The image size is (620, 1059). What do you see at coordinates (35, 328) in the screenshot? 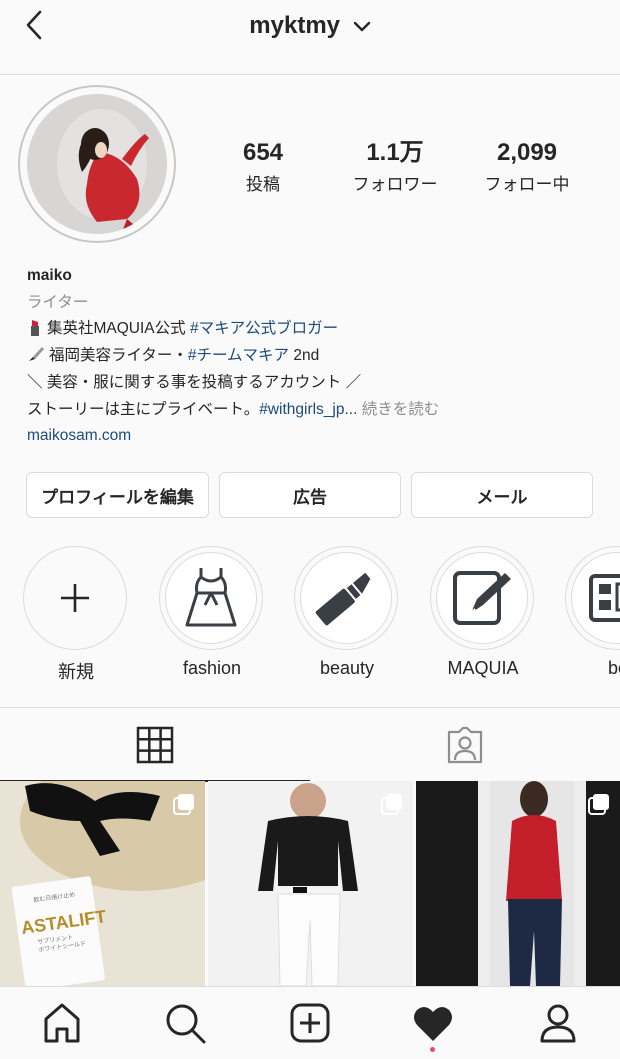
I see `lipstick-emoji-icon` at bounding box center [35, 328].